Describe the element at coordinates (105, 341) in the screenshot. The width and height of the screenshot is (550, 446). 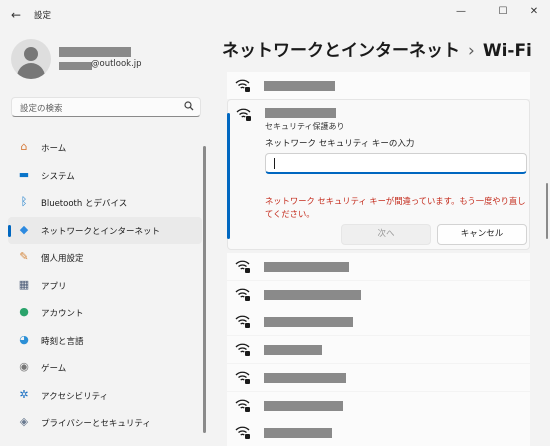
I see `sidebar-item: ◕ 時刻と言語` at that location.